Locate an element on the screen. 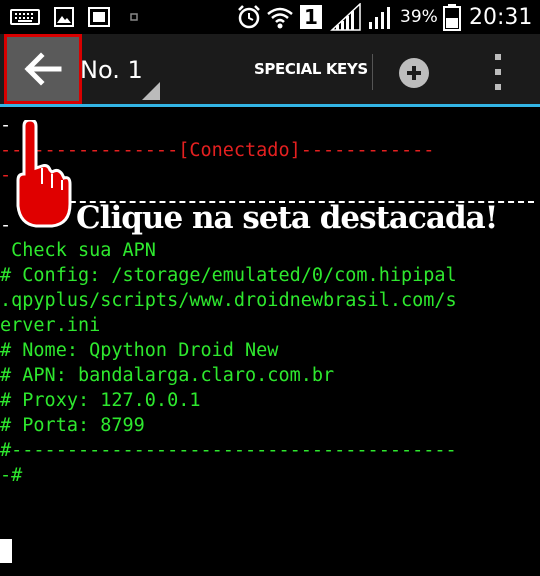  battery-icon is located at coordinates (452, 17).